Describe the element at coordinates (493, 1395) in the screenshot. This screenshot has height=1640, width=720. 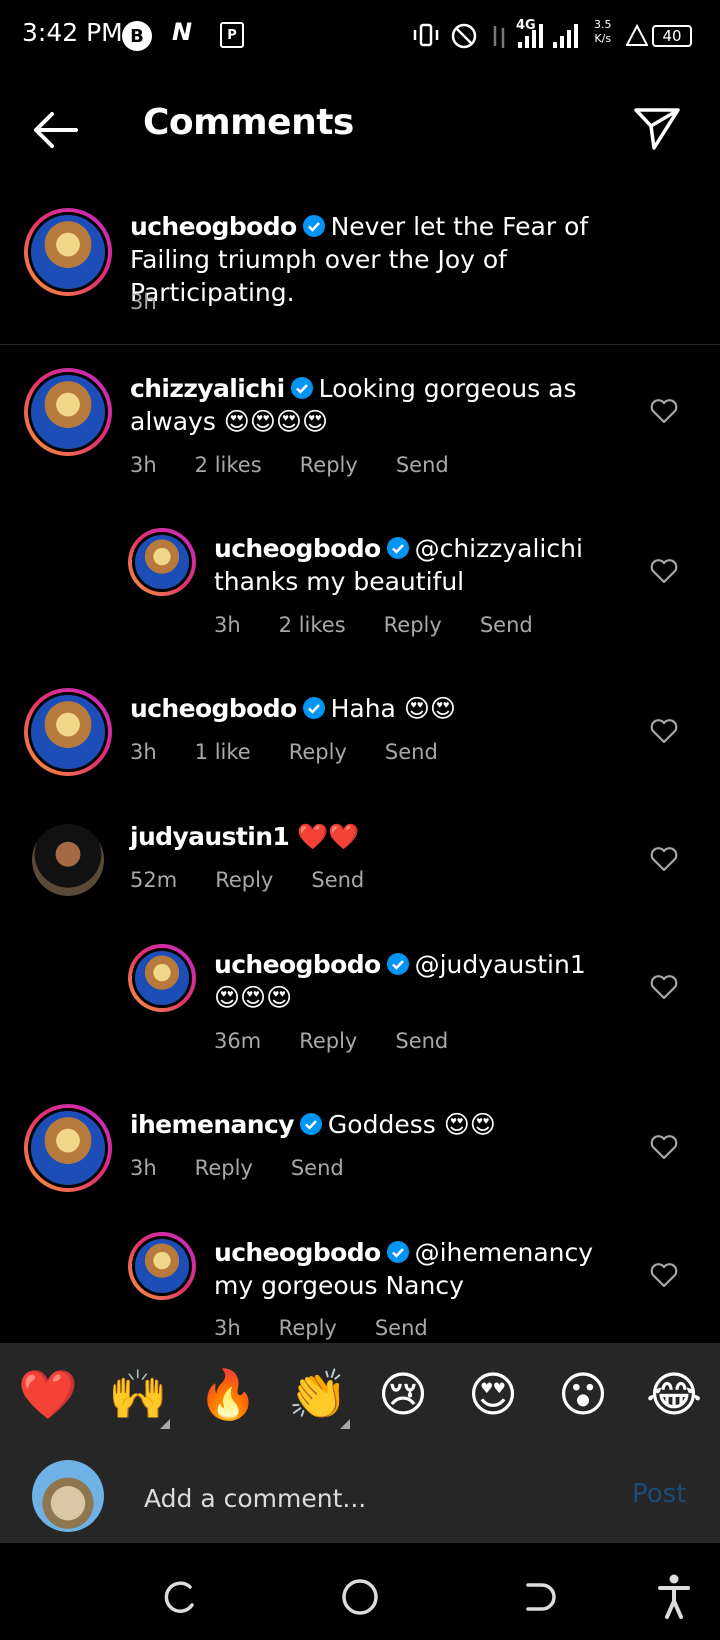
I see `emoji-heart-eyes: 😍` at that location.